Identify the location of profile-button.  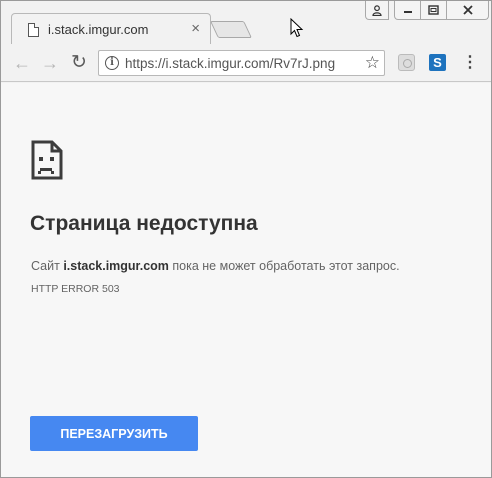
(377, 10).